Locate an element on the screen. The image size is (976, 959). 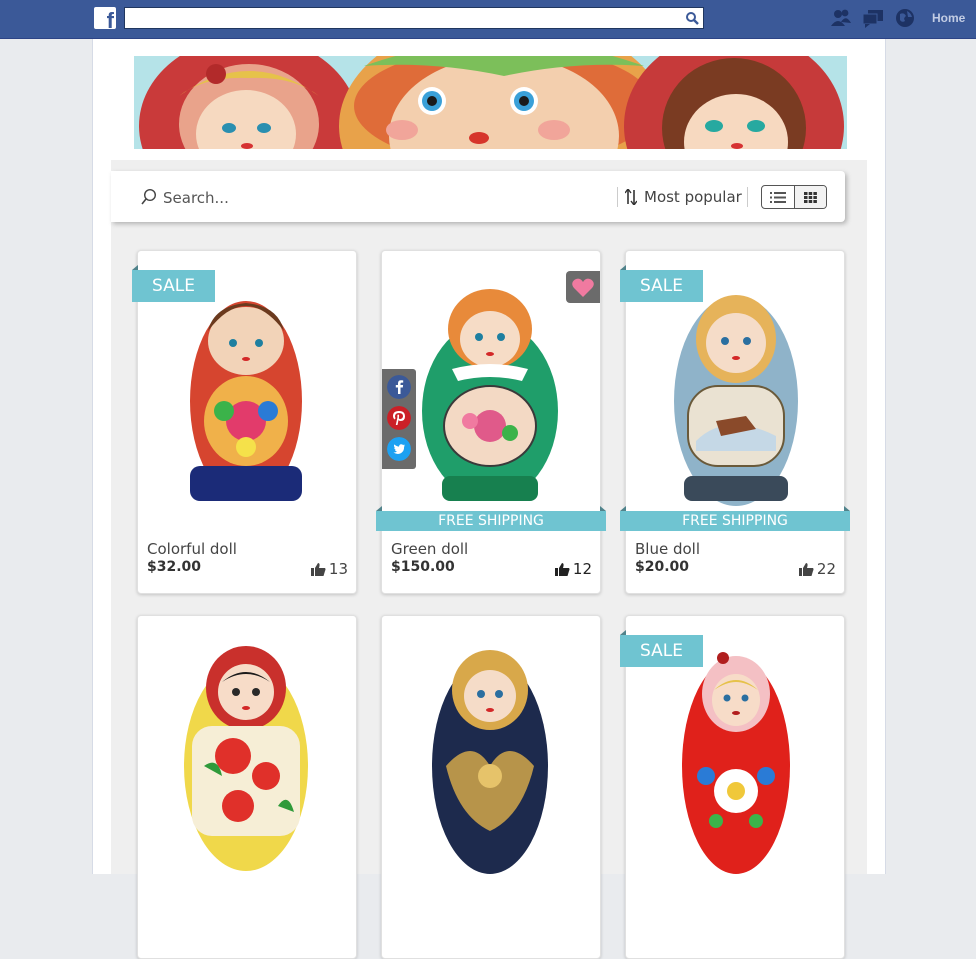
like-count-value: 22 is located at coordinates (826, 569).